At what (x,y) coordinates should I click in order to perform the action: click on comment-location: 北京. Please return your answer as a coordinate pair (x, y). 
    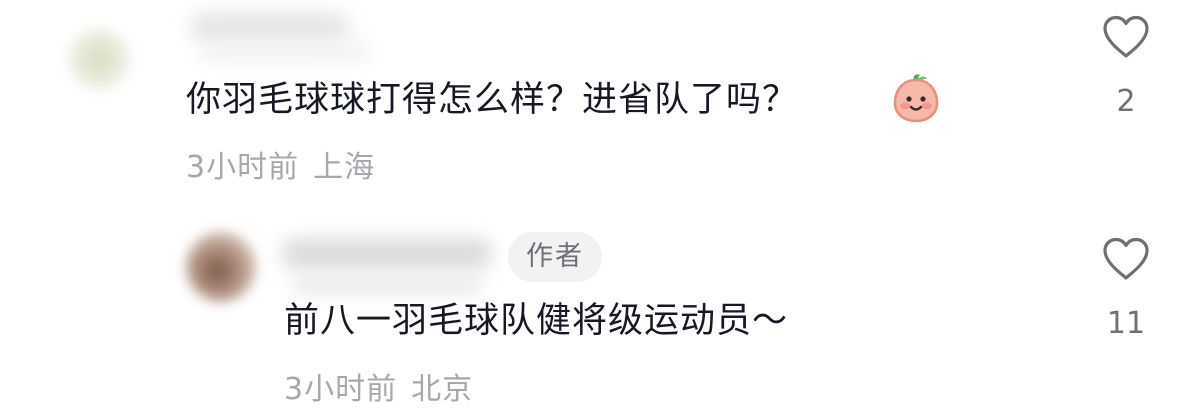
    Looking at the image, I should click on (442, 389).